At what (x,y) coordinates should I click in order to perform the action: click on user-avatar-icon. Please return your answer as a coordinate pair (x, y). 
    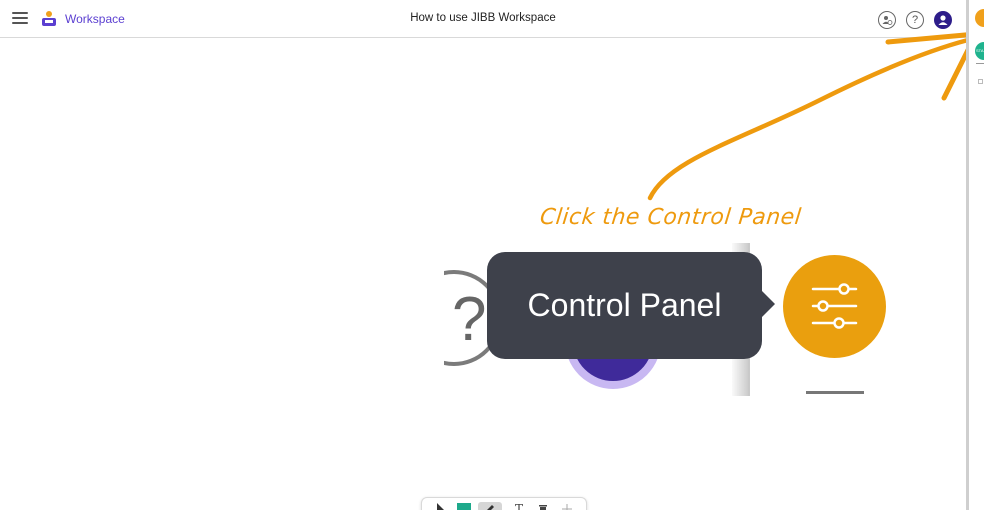
    Looking at the image, I should click on (943, 20).